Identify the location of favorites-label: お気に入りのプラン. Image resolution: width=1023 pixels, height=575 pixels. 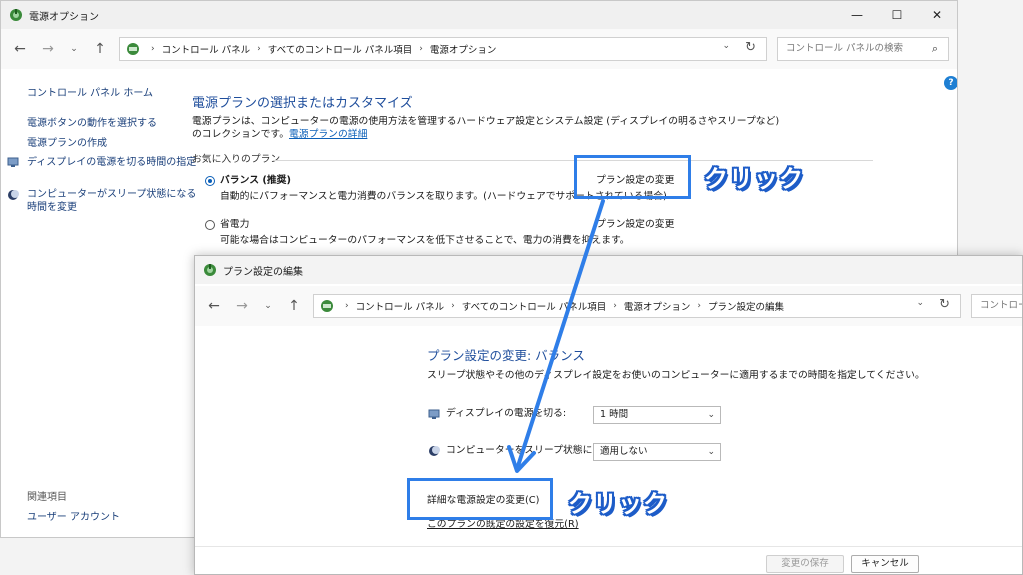
(236, 159).